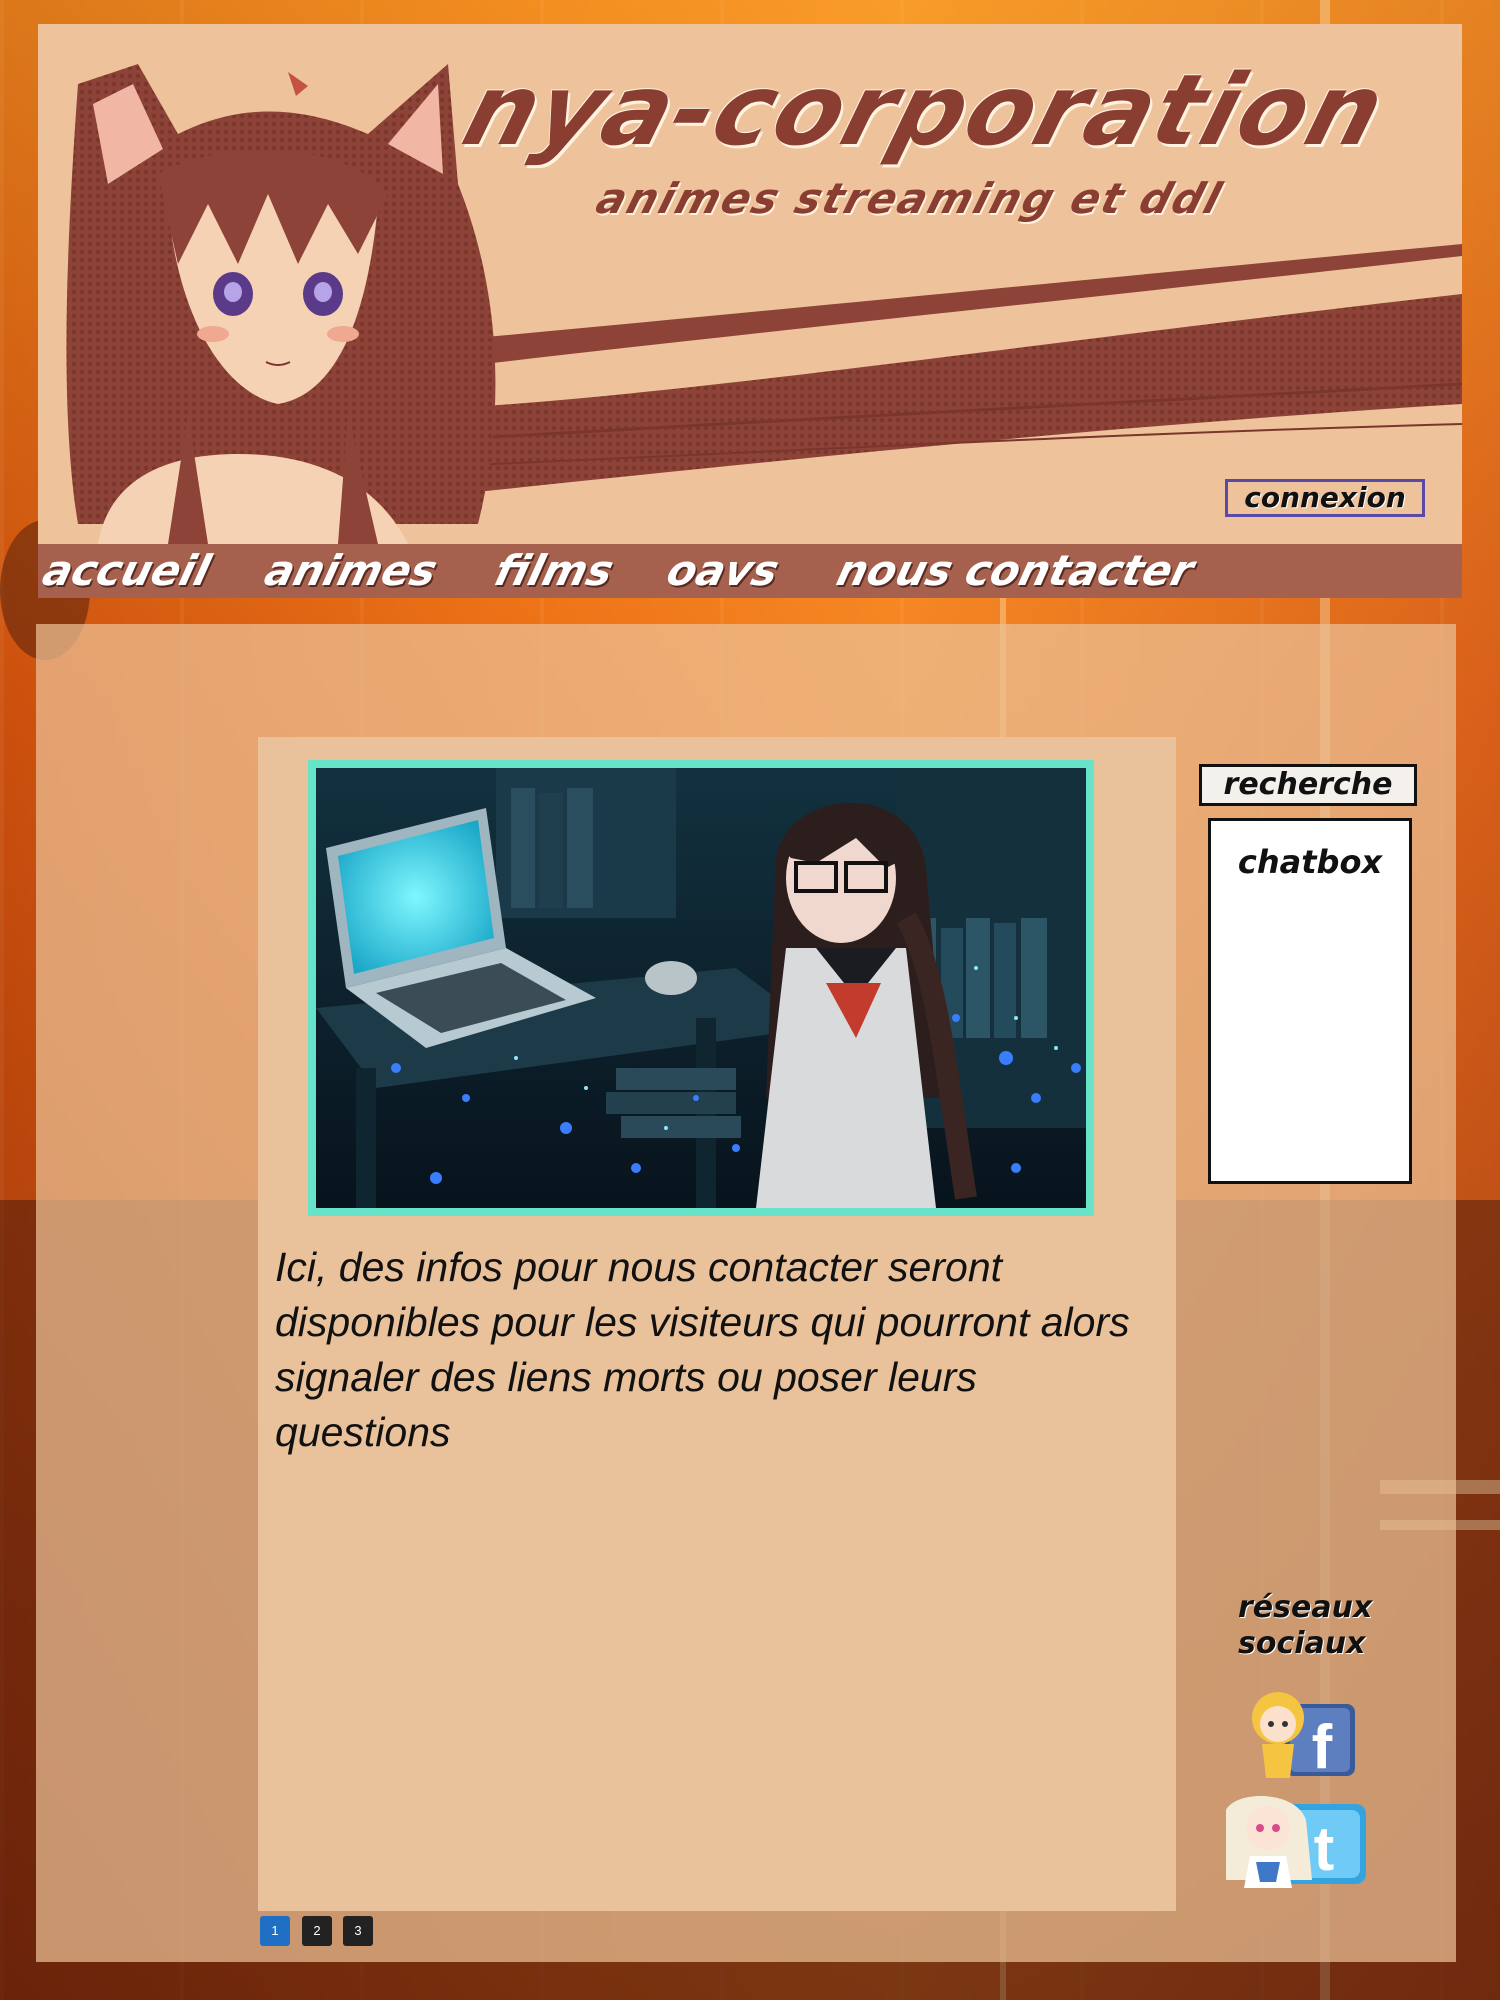  Describe the element at coordinates (317, 1931) in the screenshot. I see `page-button-2: 2` at that location.